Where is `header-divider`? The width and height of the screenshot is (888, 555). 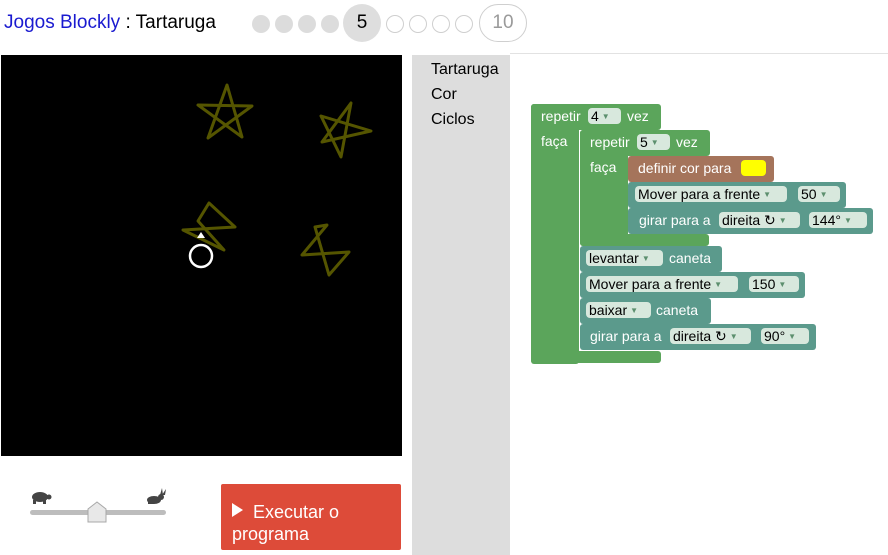
header-divider is located at coordinates (699, 53).